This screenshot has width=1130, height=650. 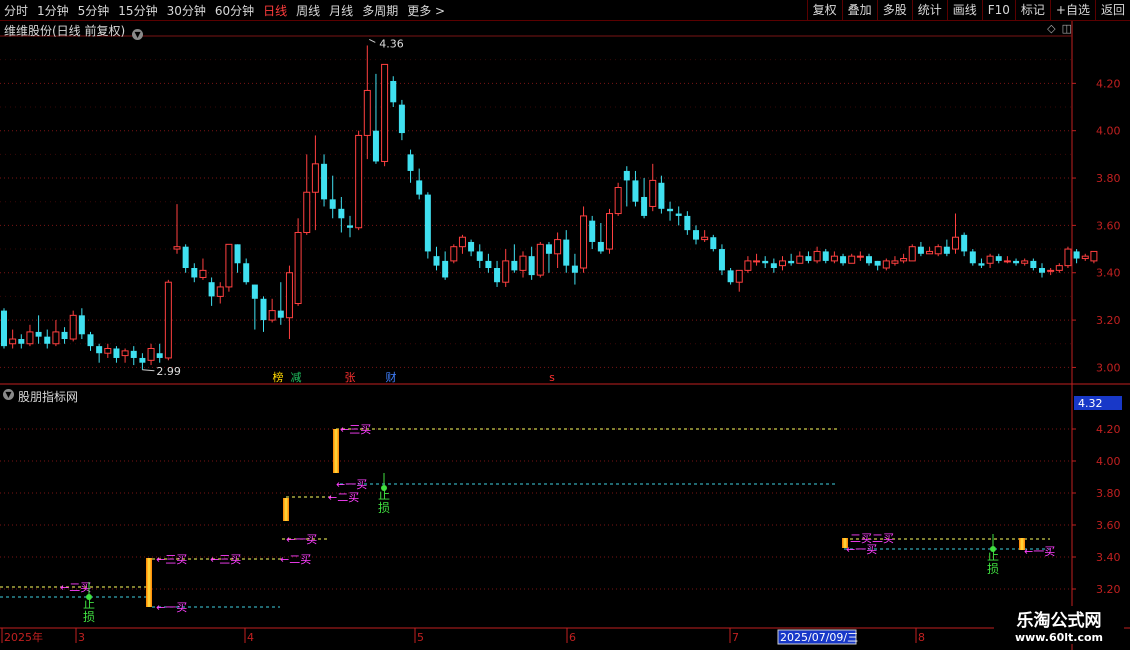 What do you see at coordinates (16, 10) in the screenshot?
I see `period-tab: 分时` at bounding box center [16, 10].